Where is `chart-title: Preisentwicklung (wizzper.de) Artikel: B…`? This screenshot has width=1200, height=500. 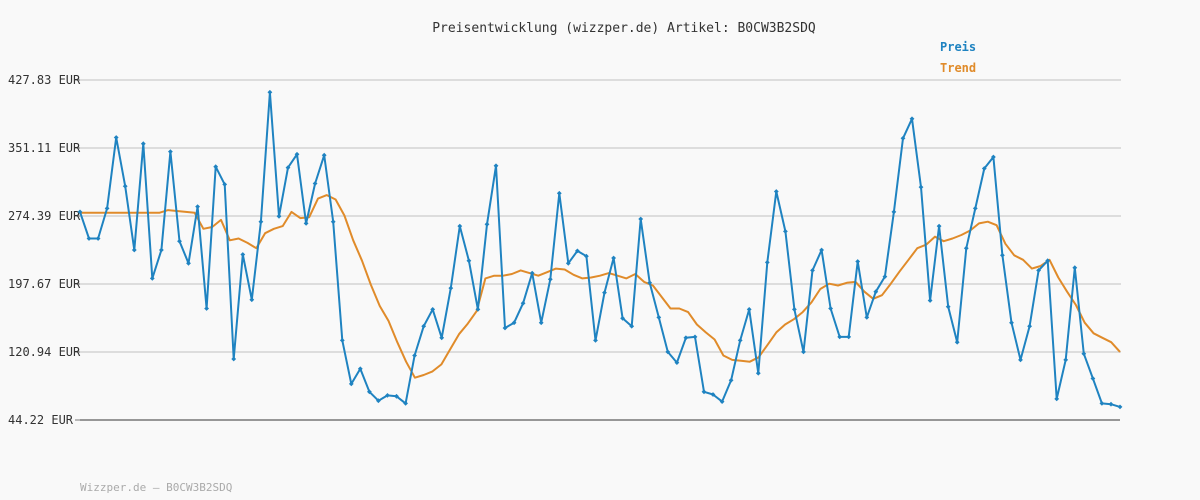 chart-title: Preisentwicklung (wizzper.de) Artikel: B… is located at coordinates (624, 28).